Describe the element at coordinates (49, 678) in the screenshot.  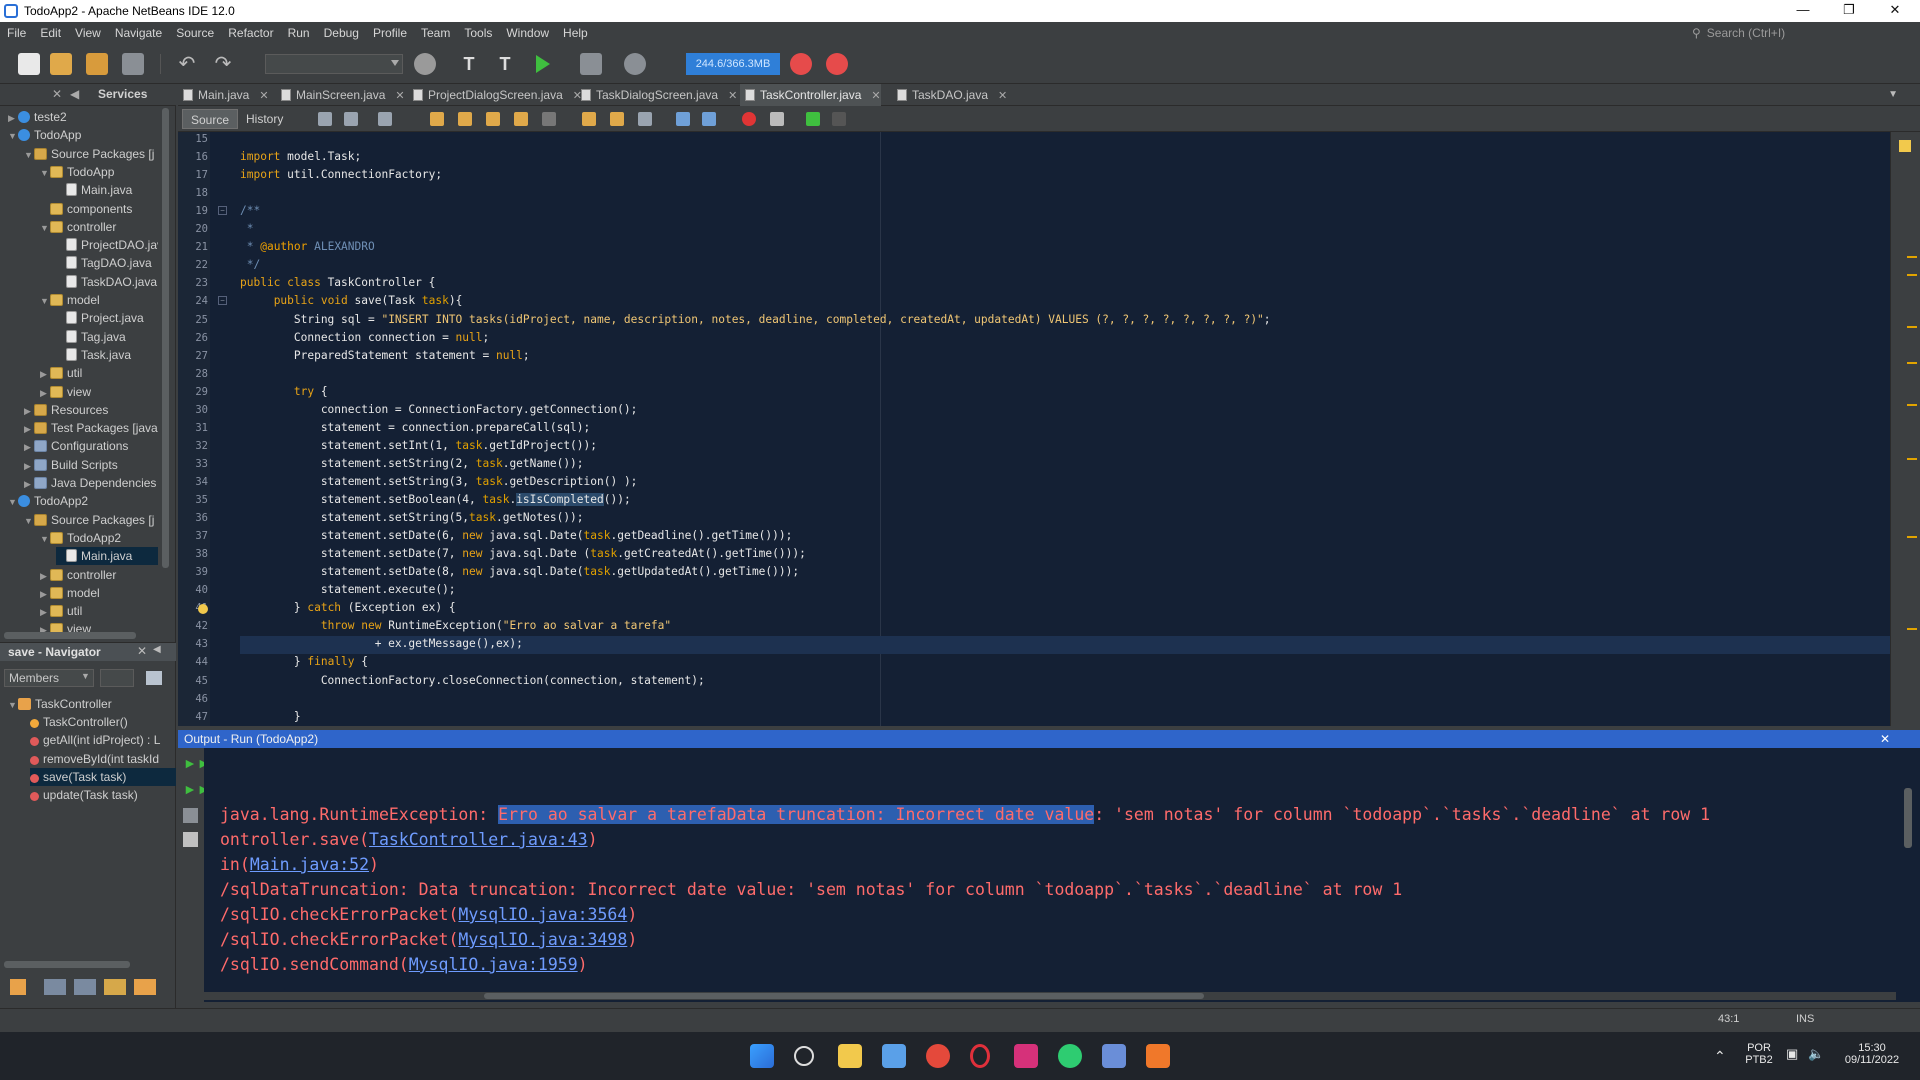
I see `members-filter-select: Members ▼` at that location.